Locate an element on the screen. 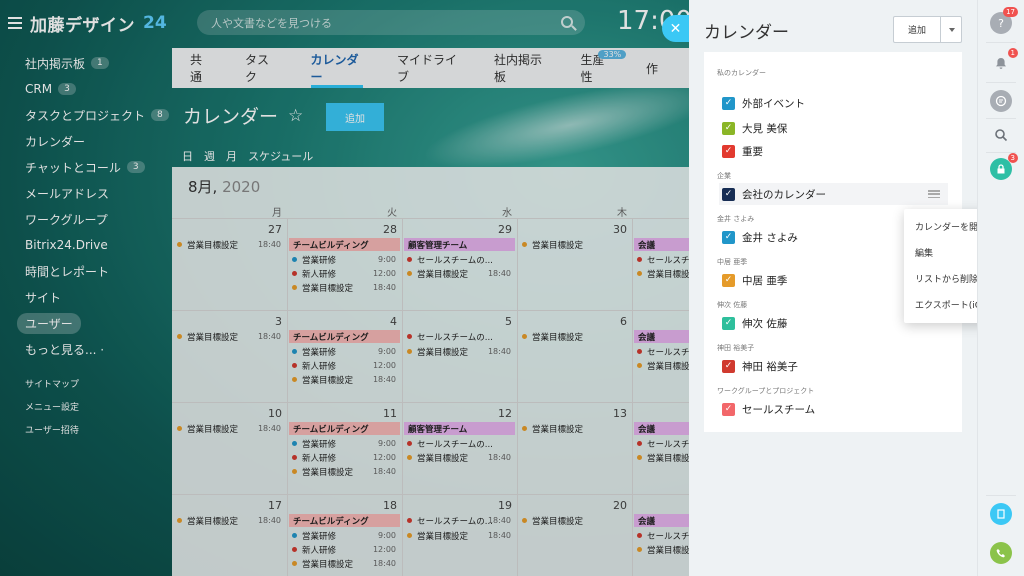 This screenshot has width=1024, height=576. chat-icon is located at coordinates (1001, 101).